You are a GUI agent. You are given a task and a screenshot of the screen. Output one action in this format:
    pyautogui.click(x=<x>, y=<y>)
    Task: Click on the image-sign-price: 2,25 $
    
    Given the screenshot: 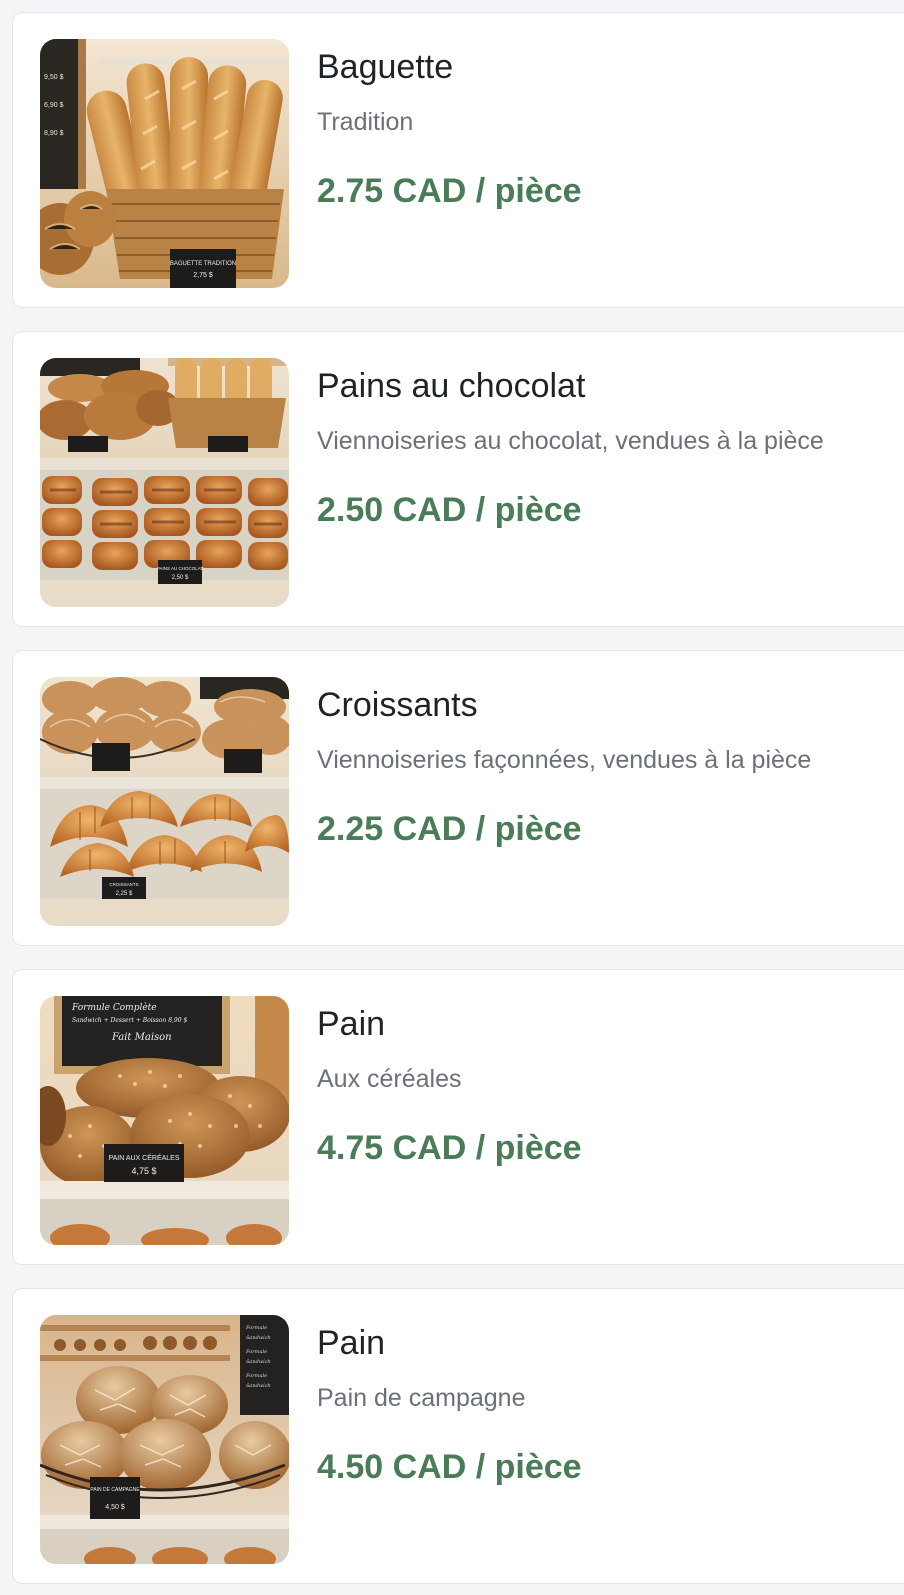 What is the action you would take?
    pyautogui.click(x=124, y=894)
    